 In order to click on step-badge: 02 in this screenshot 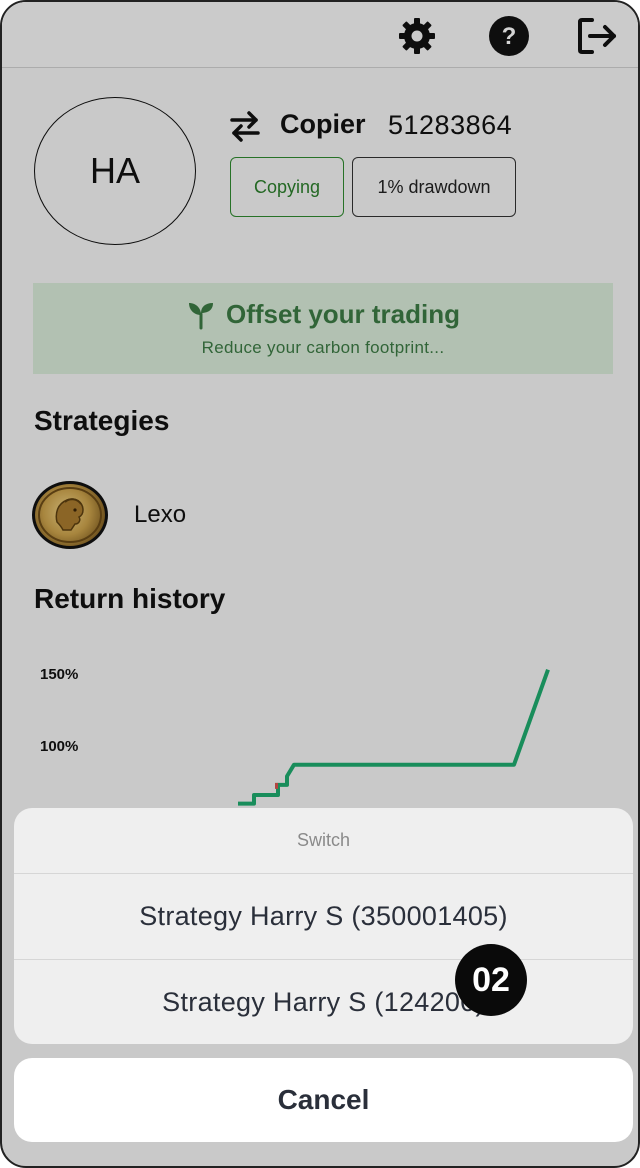, I will do `click(491, 980)`.